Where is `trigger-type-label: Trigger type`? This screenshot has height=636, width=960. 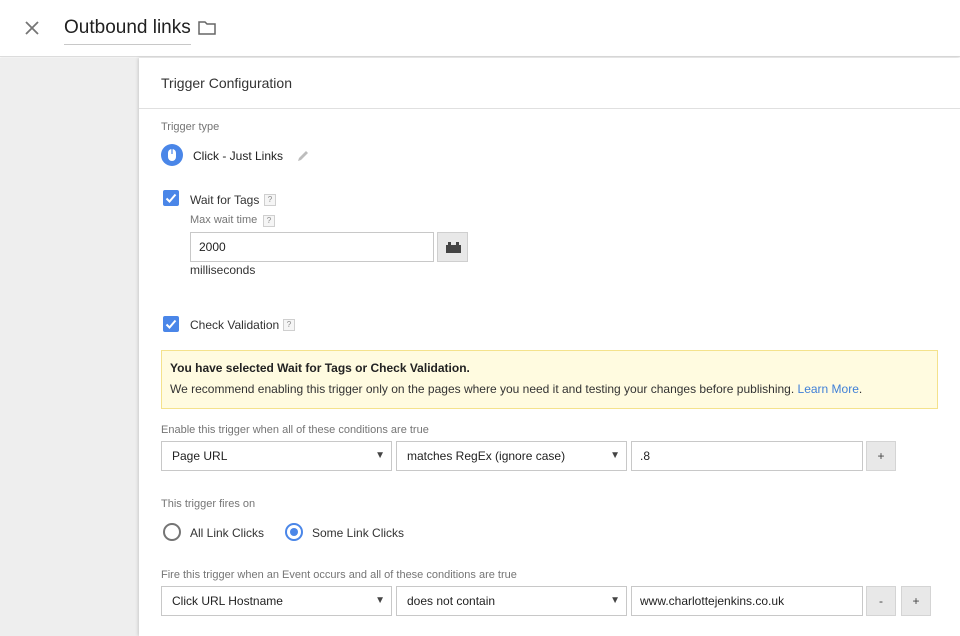 trigger-type-label: Trigger type is located at coordinates (190, 127).